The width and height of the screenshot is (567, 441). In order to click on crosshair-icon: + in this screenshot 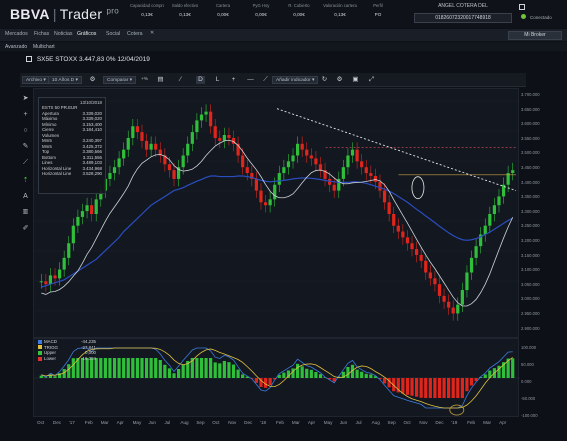, I will do `click(233, 80)`.